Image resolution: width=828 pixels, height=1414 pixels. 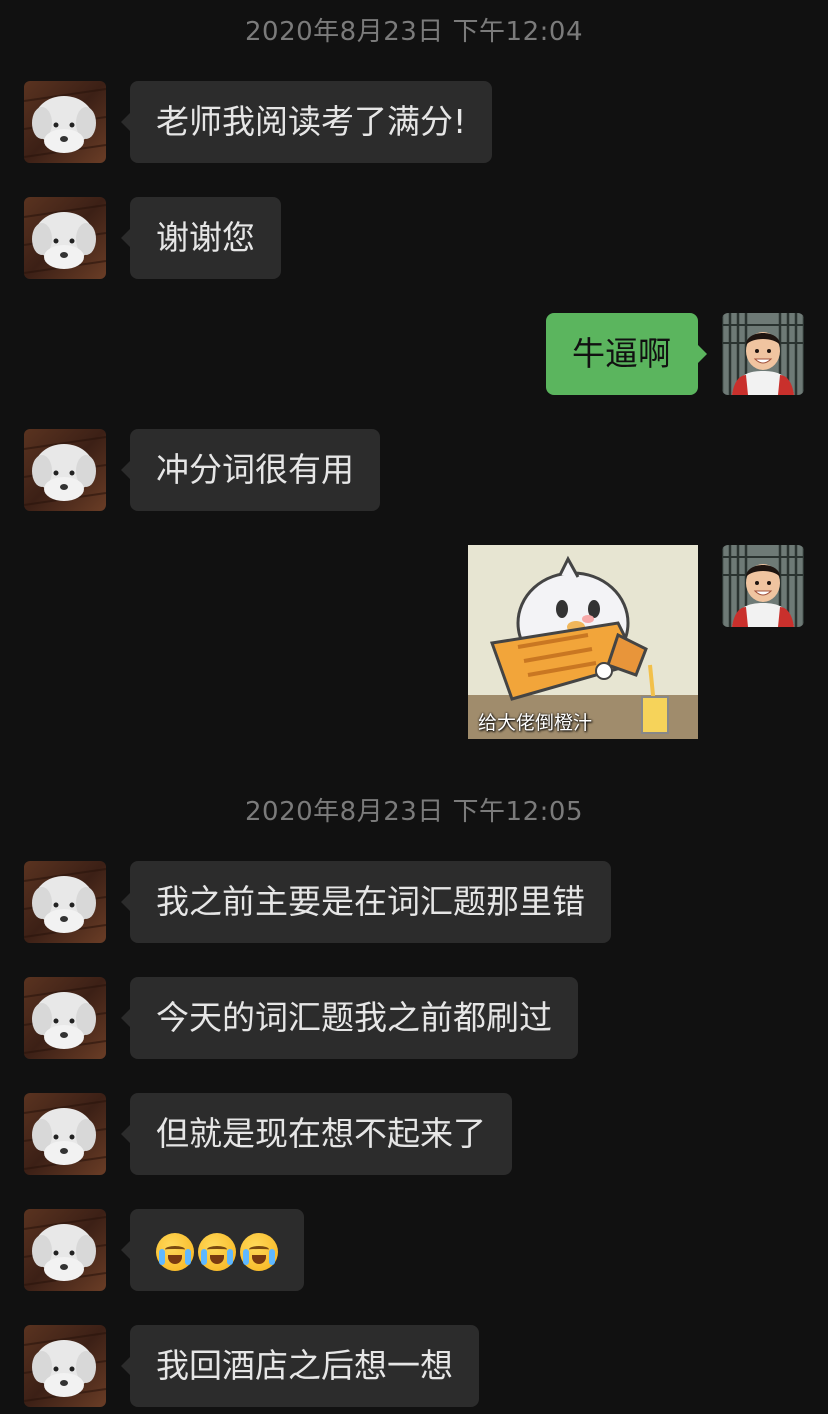 What do you see at coordinates (535, 723) in the screenshot?
I see `sticker-caption: 给大佬倒橙汁` at bounding box center [535, 723].